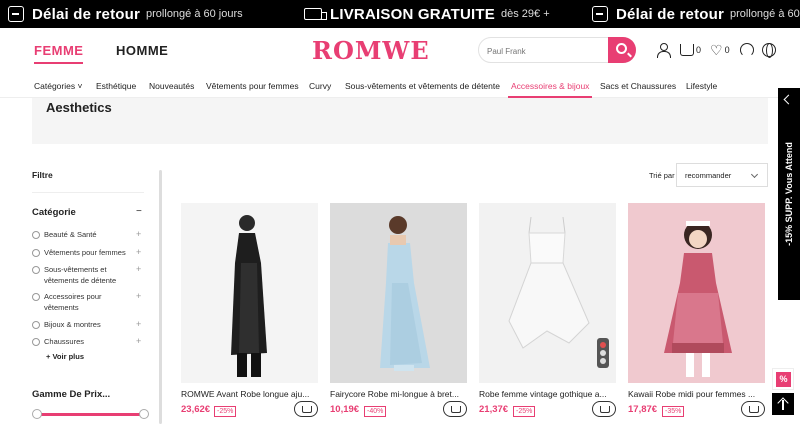 Image resolution: width=800 pixels, height=424 pixels. I want to click on product-price: 17,87€, so click(643, 409).